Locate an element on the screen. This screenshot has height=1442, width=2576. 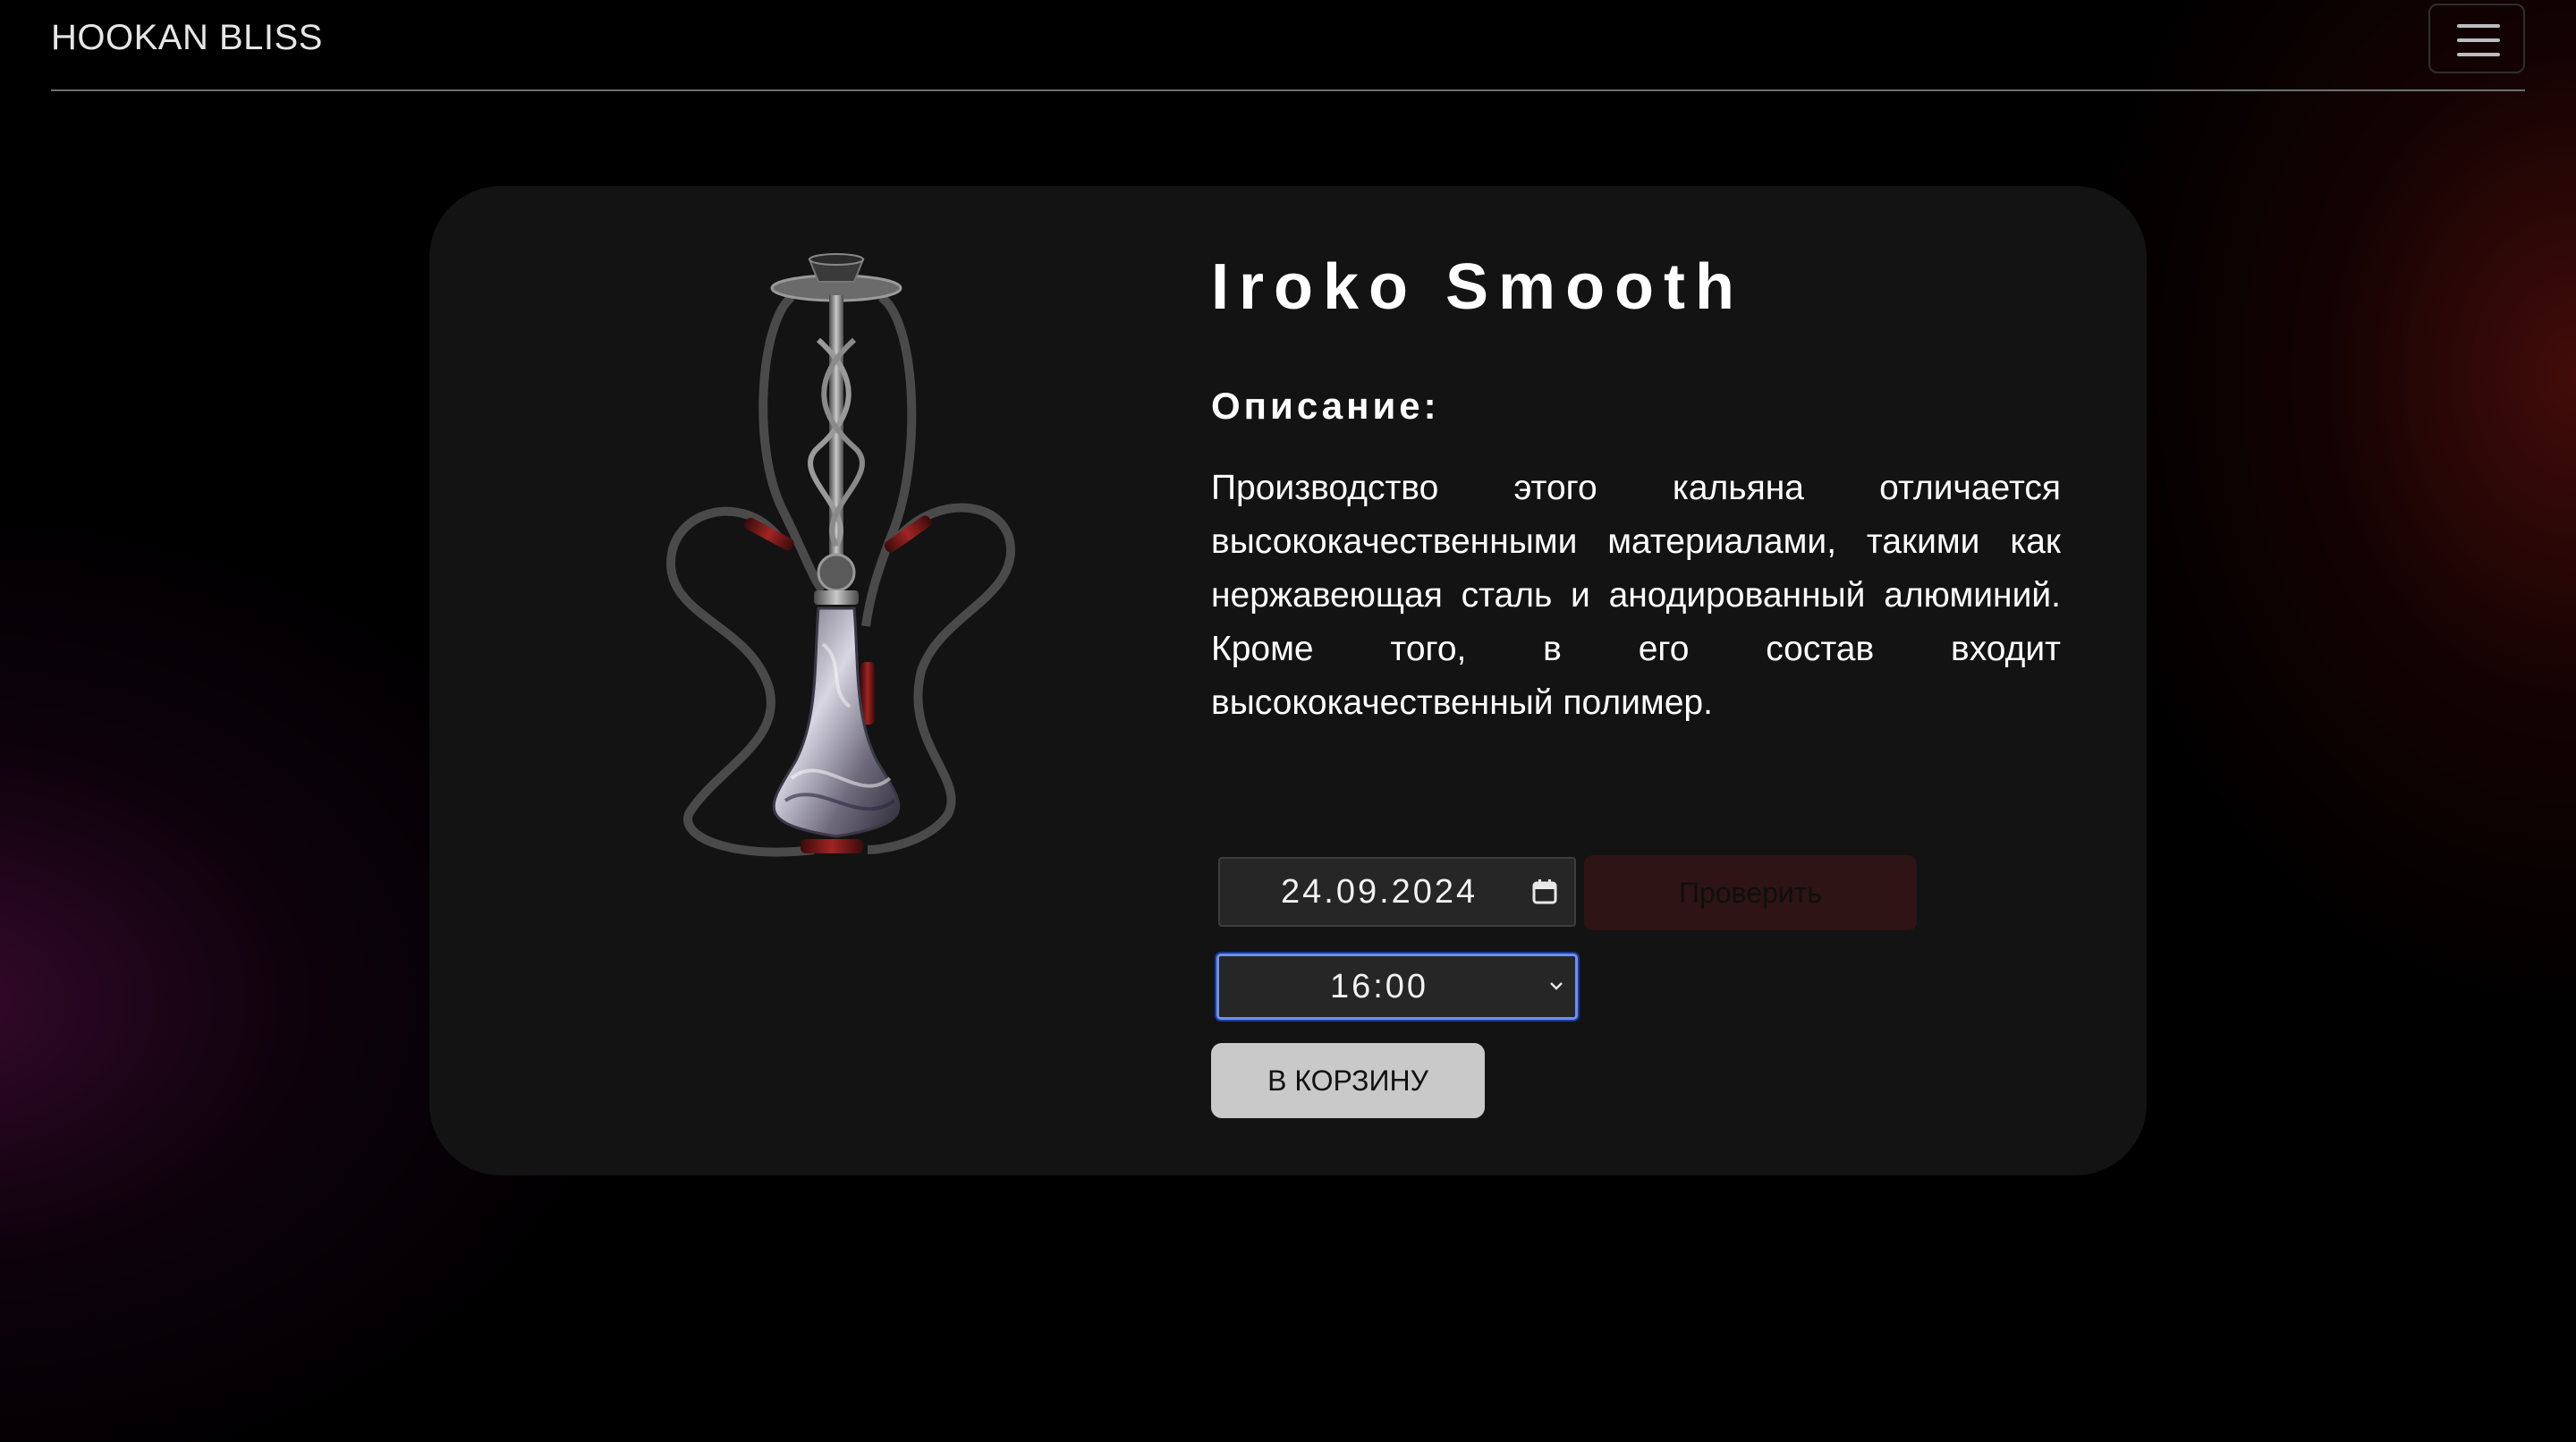
product-title: Iroko Smooth is located at coordinates (1477, 287).